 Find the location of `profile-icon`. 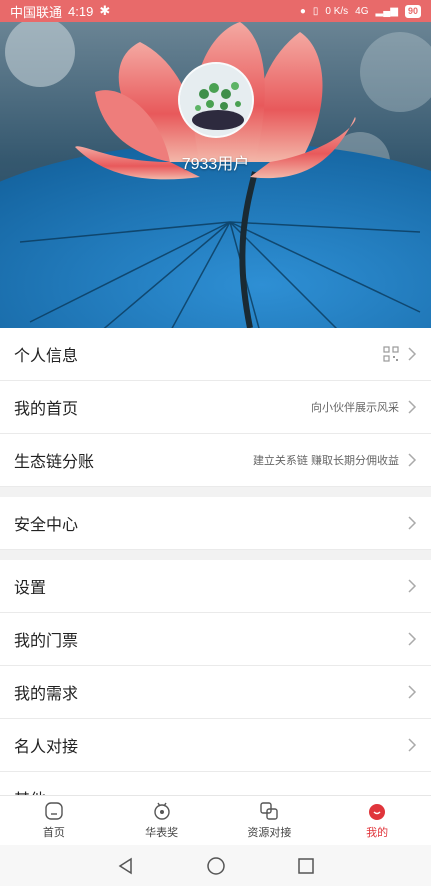

profile-icon is located at coordinates (377, 812).